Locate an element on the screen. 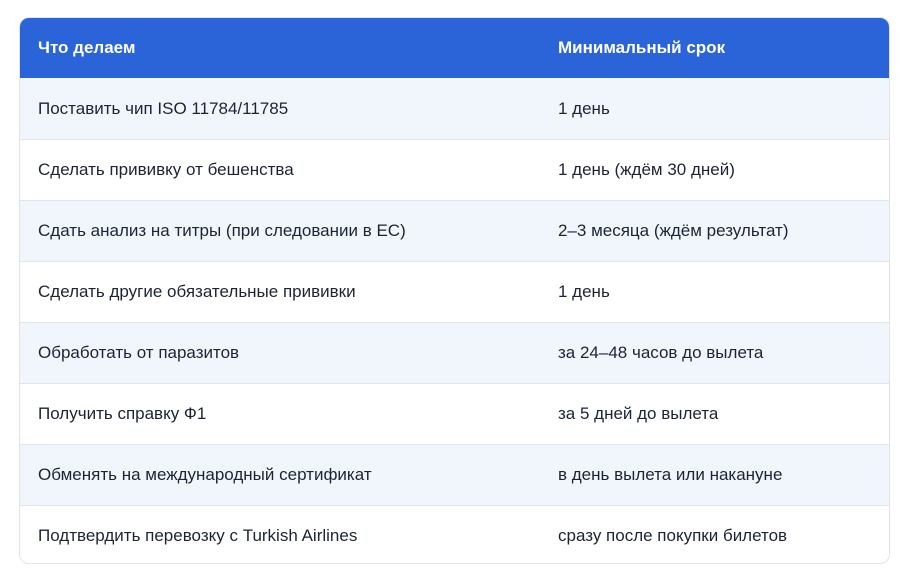 This screenshot has width=913, height=574. task-cell: Обработать от паразитов is located at coordinates (139, 352).